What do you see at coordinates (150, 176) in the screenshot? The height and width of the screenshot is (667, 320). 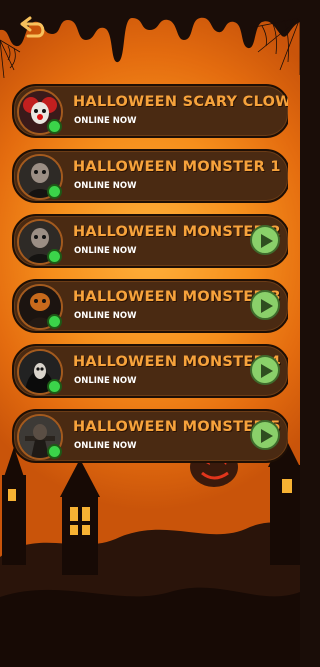 I see `list-item: HALLOWEEN MONSTER 1 ONLINE NOW` at bounding box center [150, 176].